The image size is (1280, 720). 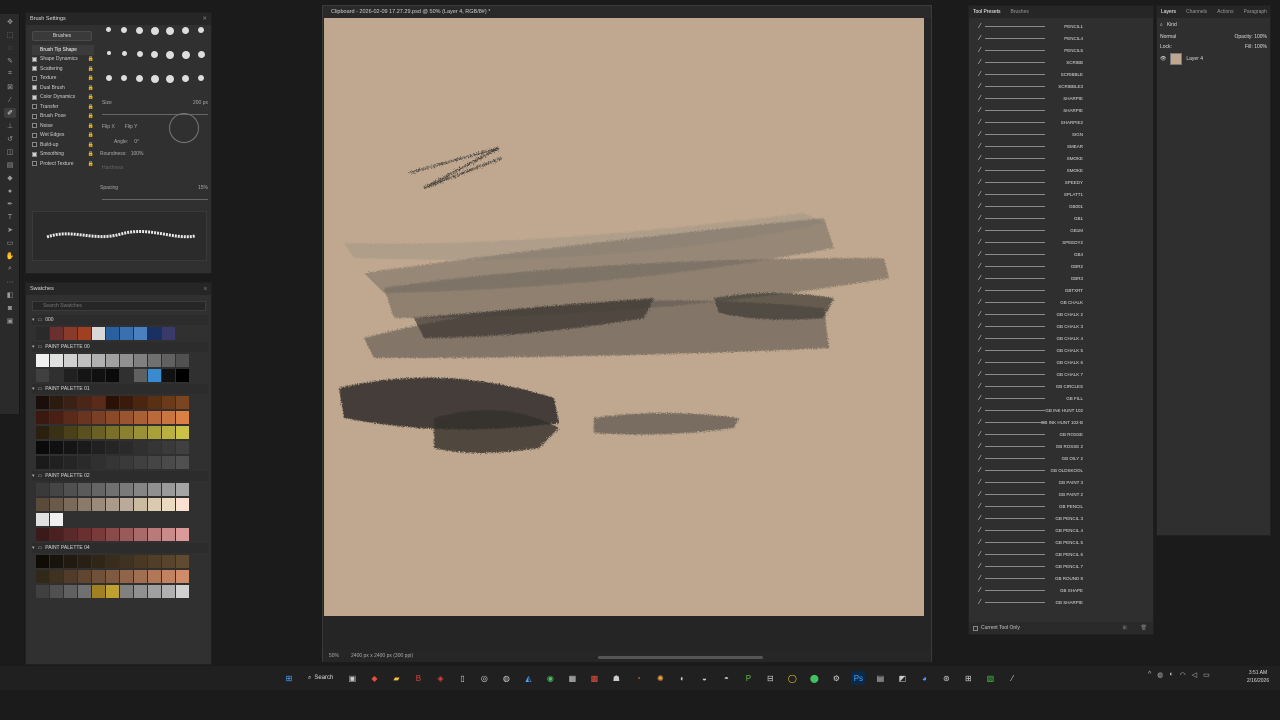 What do you see at coordinates (1062, 266) in the screenshot?
I see `tool-preset-item: ⁄ GBR2` at bounding box center [1062, 266].